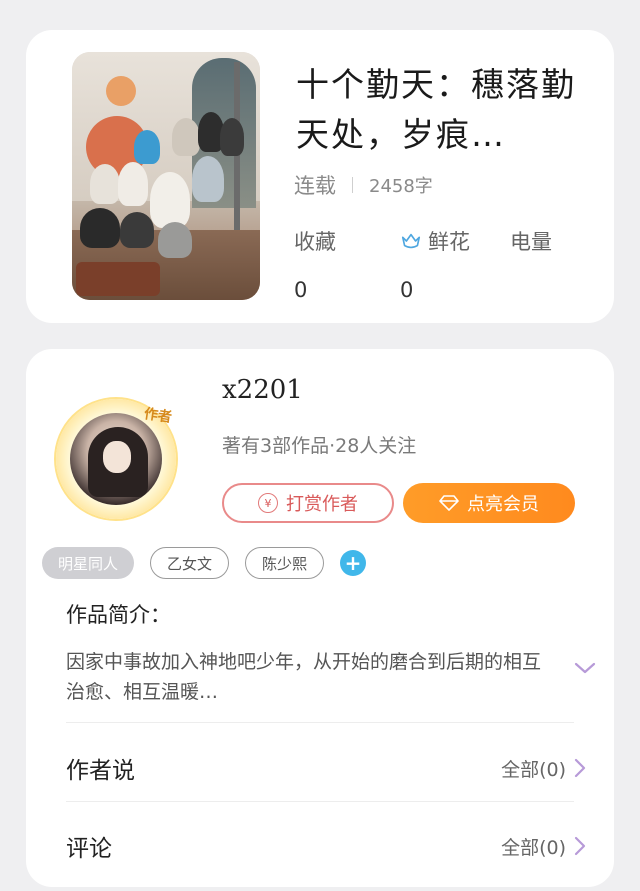 This screenshot has width=640, height=891. I want to click on vip-label: 点亮会员, so click(503, 504).